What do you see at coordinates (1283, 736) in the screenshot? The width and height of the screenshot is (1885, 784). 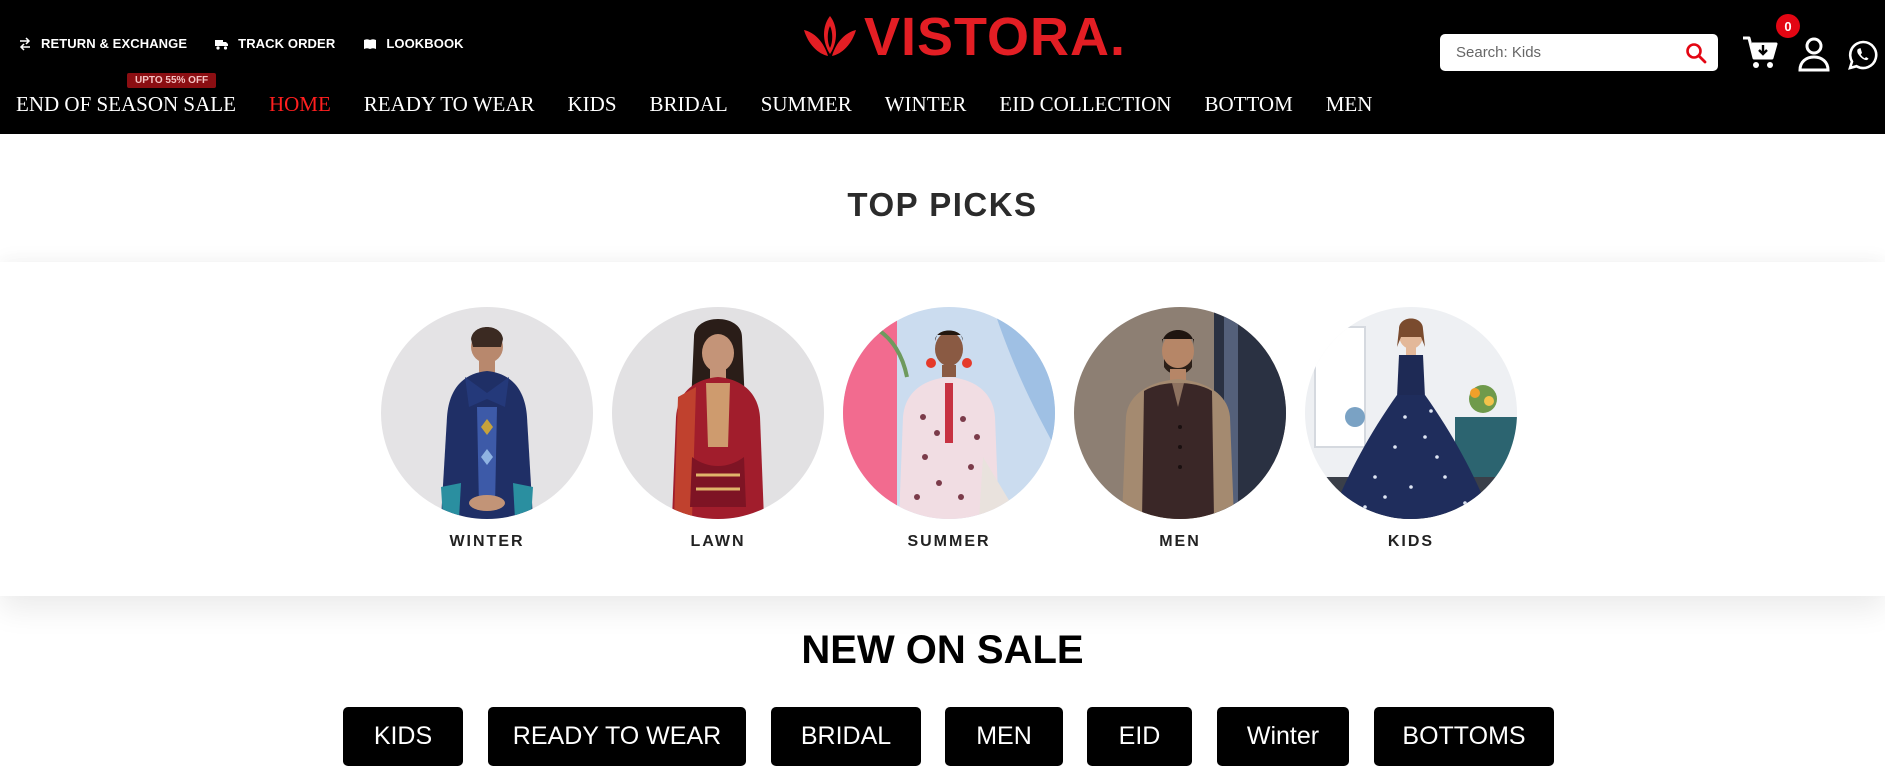 I see `sale-winter-button: Winter` at bounding box center [1283, 736].